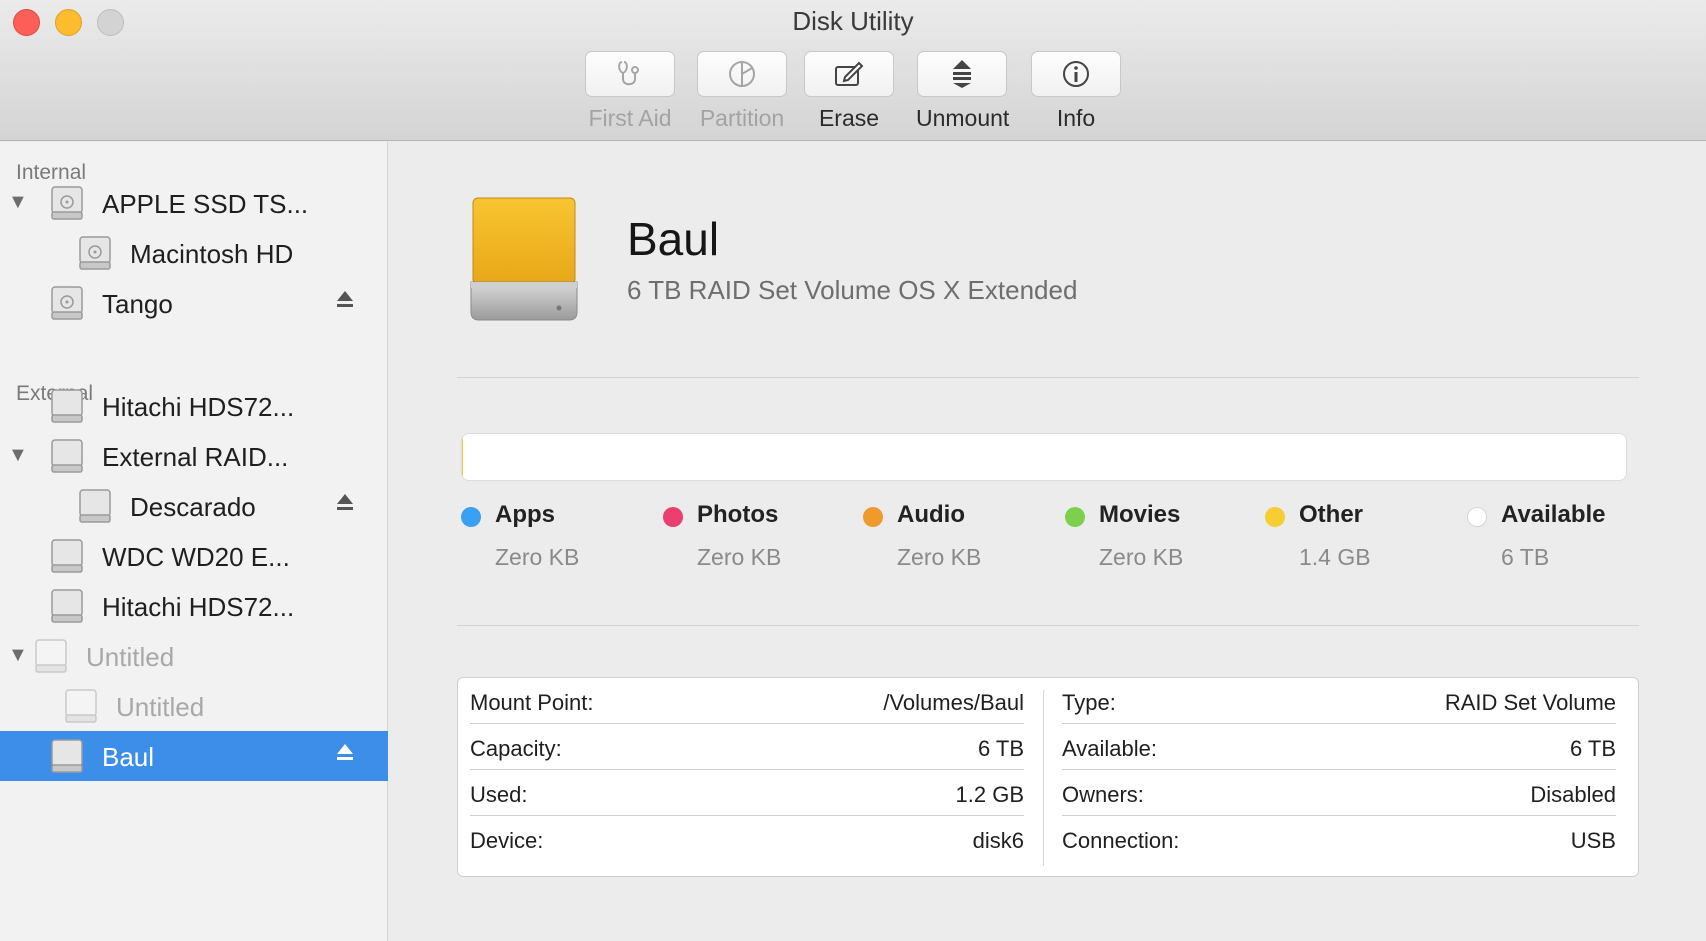  I want to click on info-row: Owners: Disabled, so click(1339, 793).